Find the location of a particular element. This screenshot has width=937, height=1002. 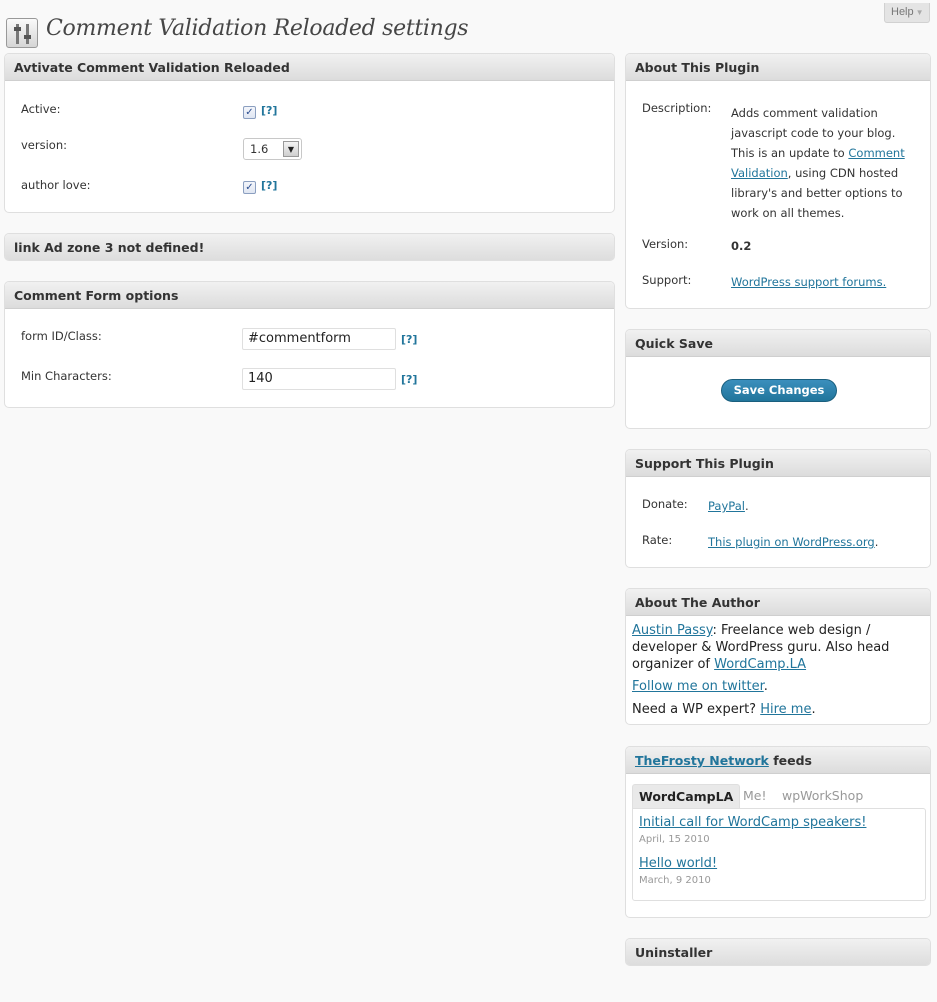

author-link: Austin Passy is located at coordinates (672, 630).